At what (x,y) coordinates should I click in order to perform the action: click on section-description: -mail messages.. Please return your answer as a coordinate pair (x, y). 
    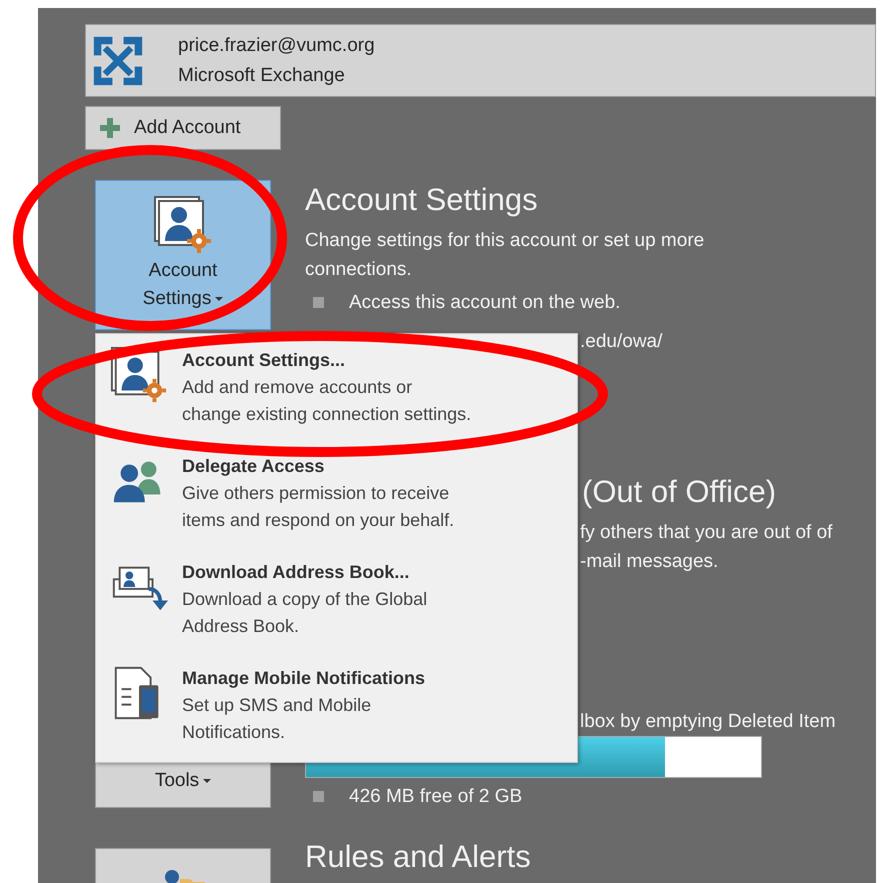
    Looking at the image, I should click on (650, 562).